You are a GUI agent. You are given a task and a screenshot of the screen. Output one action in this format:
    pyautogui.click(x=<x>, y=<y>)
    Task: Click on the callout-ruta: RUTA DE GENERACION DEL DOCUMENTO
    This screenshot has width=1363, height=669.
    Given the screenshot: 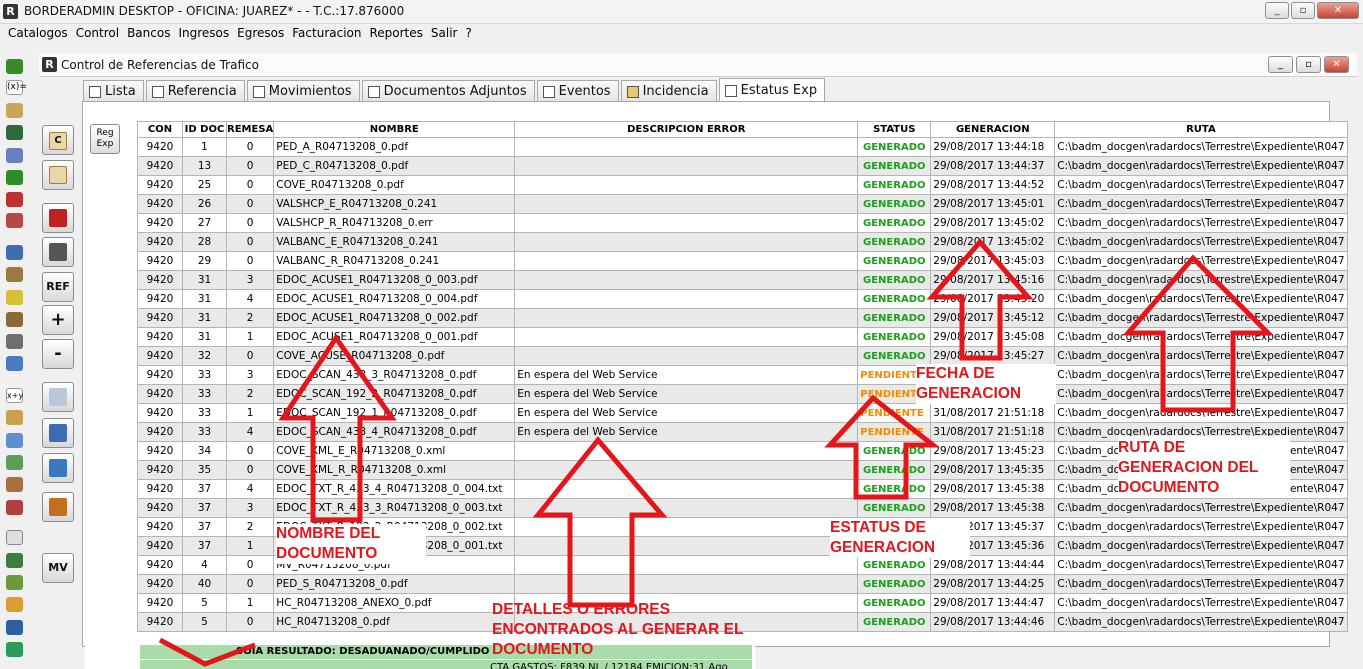 What is the action you would take?
    pyautogui.click(x=1204, y=467)
    